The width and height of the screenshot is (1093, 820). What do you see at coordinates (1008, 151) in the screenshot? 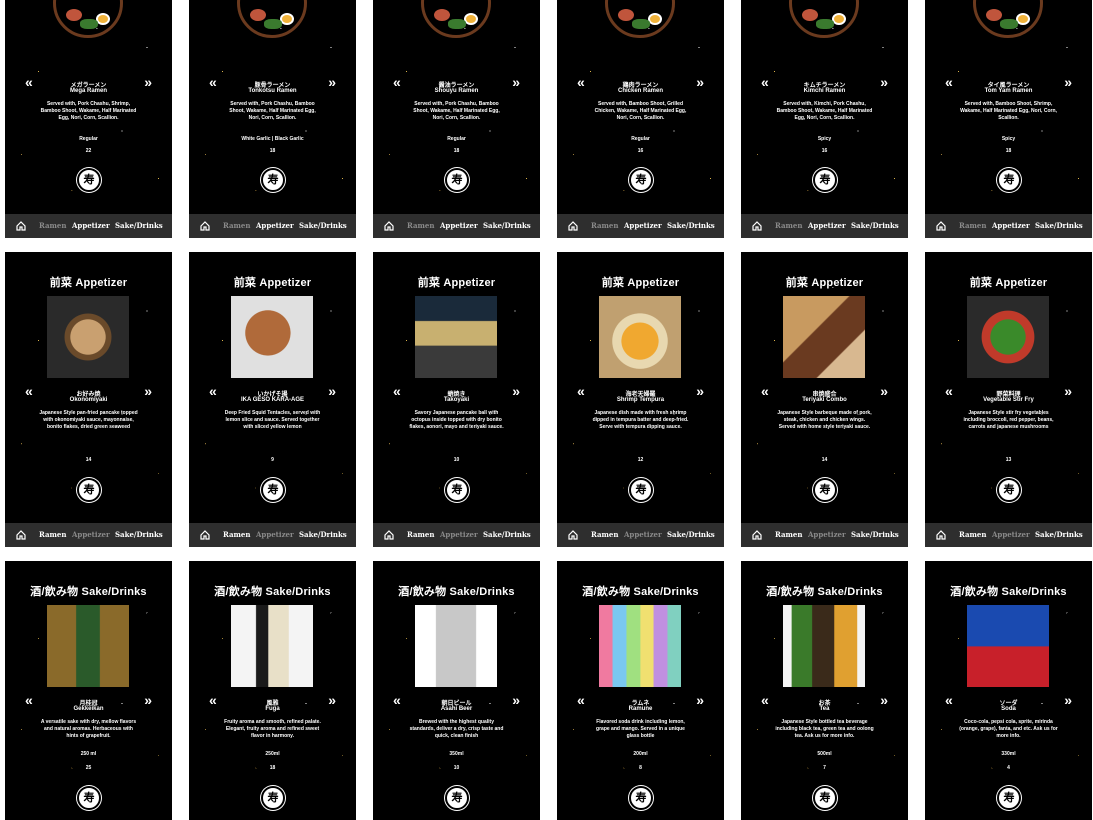
I see `item-price: 18` at bounding box center [1008, 151].